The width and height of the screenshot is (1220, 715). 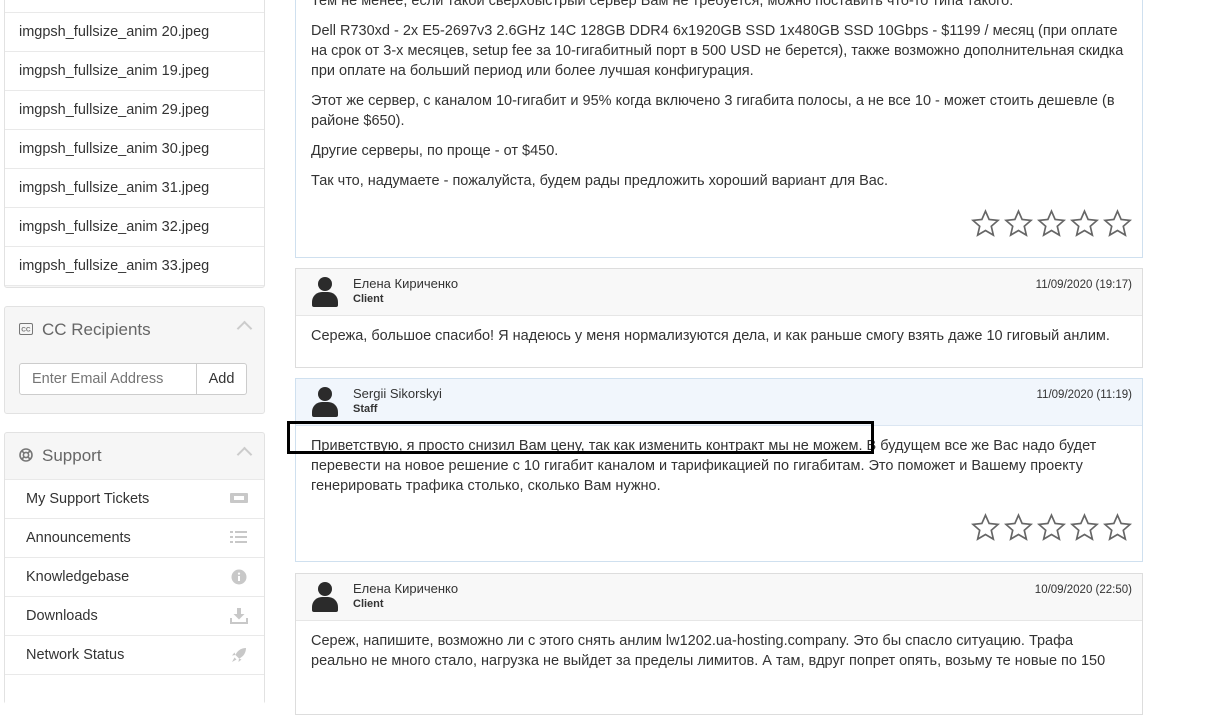 What do you see at coordinates (134, 654) in the screenshot?
I see `menu-item-network-status: Network Status` at bounding box center [134, 654].